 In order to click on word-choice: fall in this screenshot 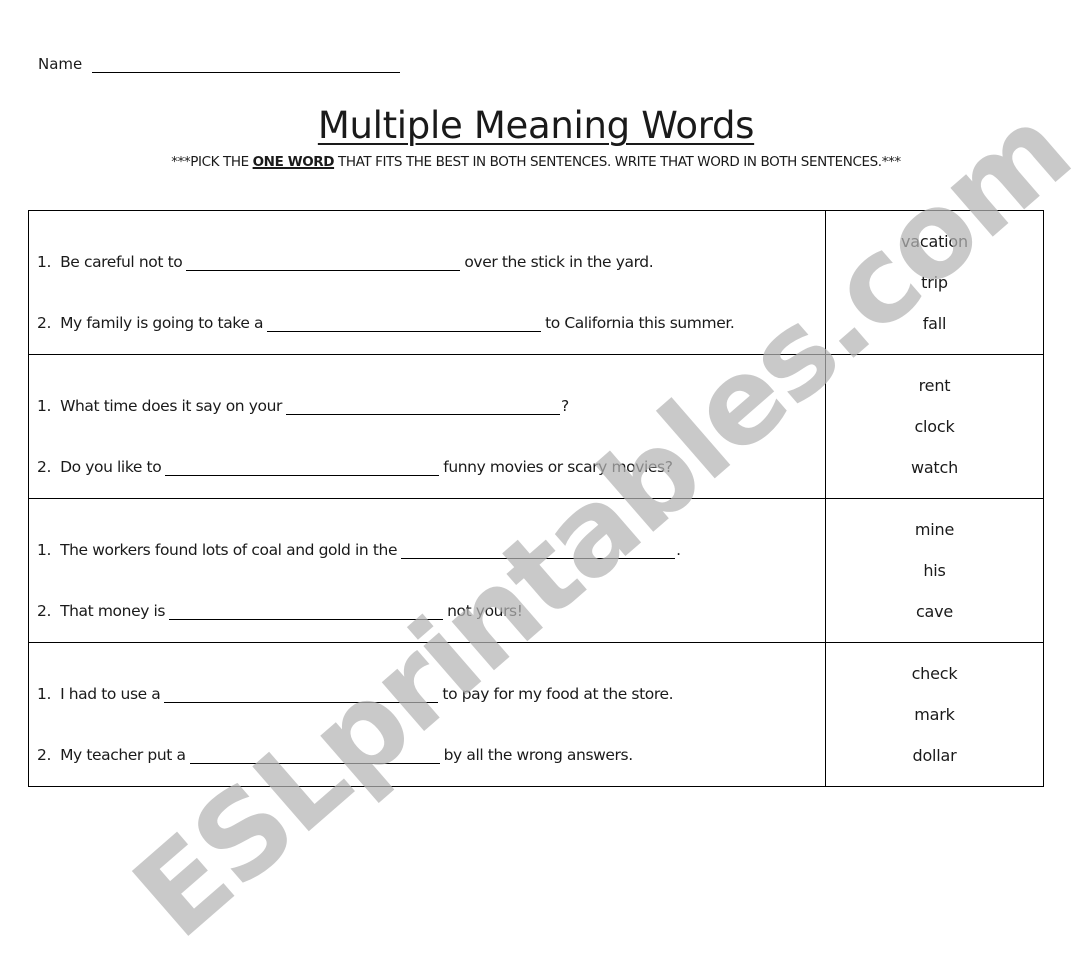, I will do `click(934, 323)`.